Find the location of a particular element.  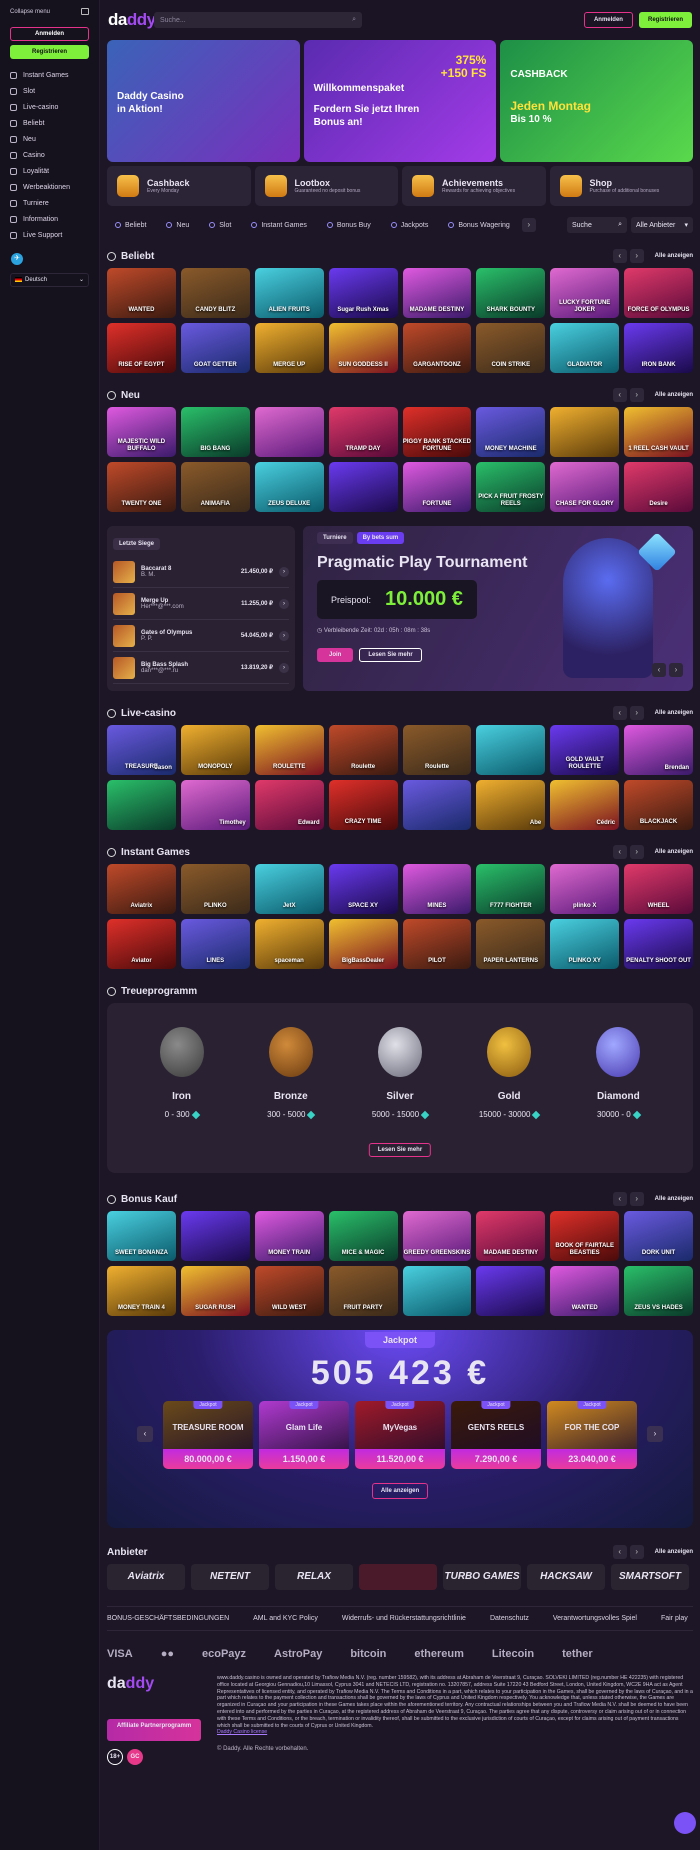

provider-logo: NETENT is located at coordinates (230, 1577).